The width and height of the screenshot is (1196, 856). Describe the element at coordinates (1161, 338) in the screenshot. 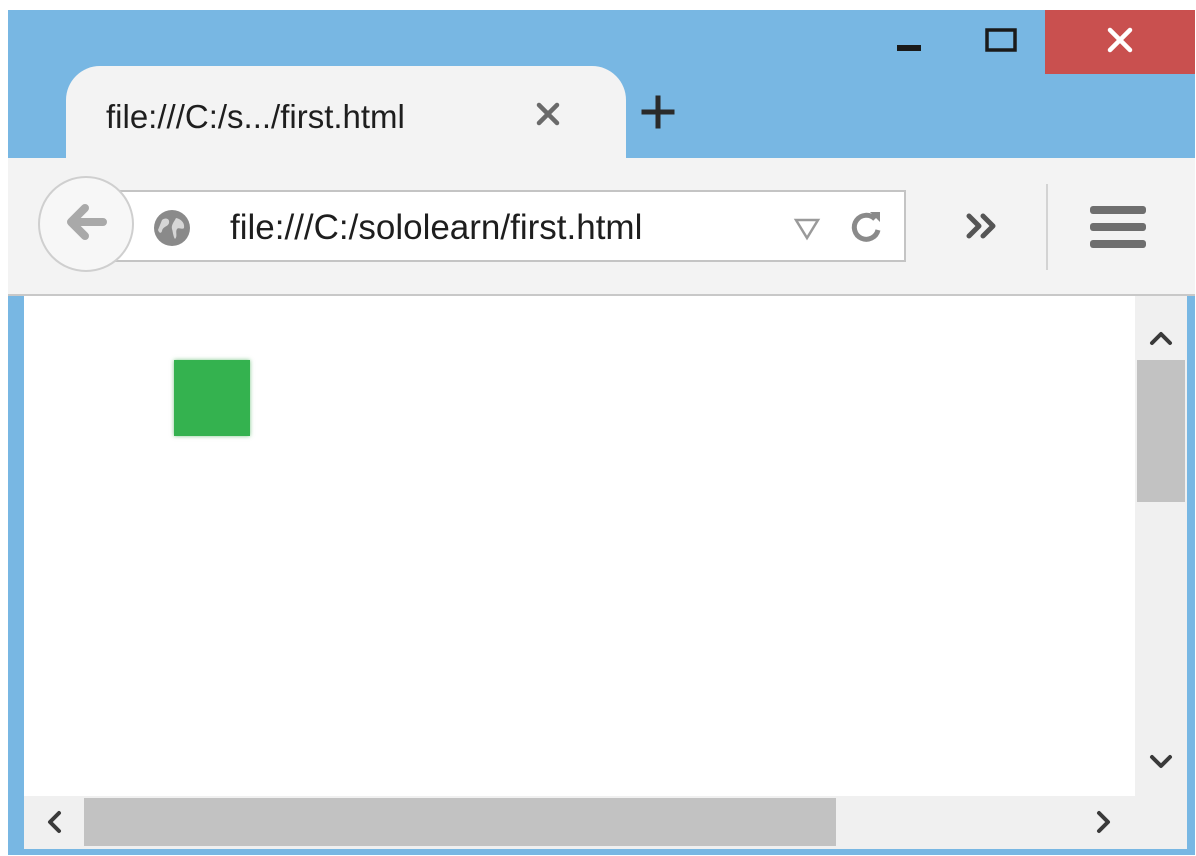

I see `chevron-up-icon` at that location.